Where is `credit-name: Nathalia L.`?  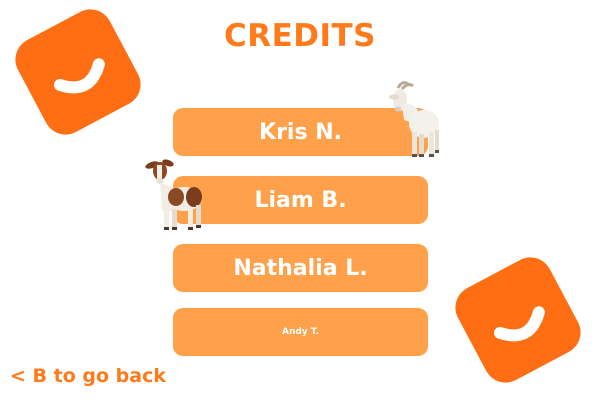 credit-name: Nathalia L. is located at coordinates (300, 268).